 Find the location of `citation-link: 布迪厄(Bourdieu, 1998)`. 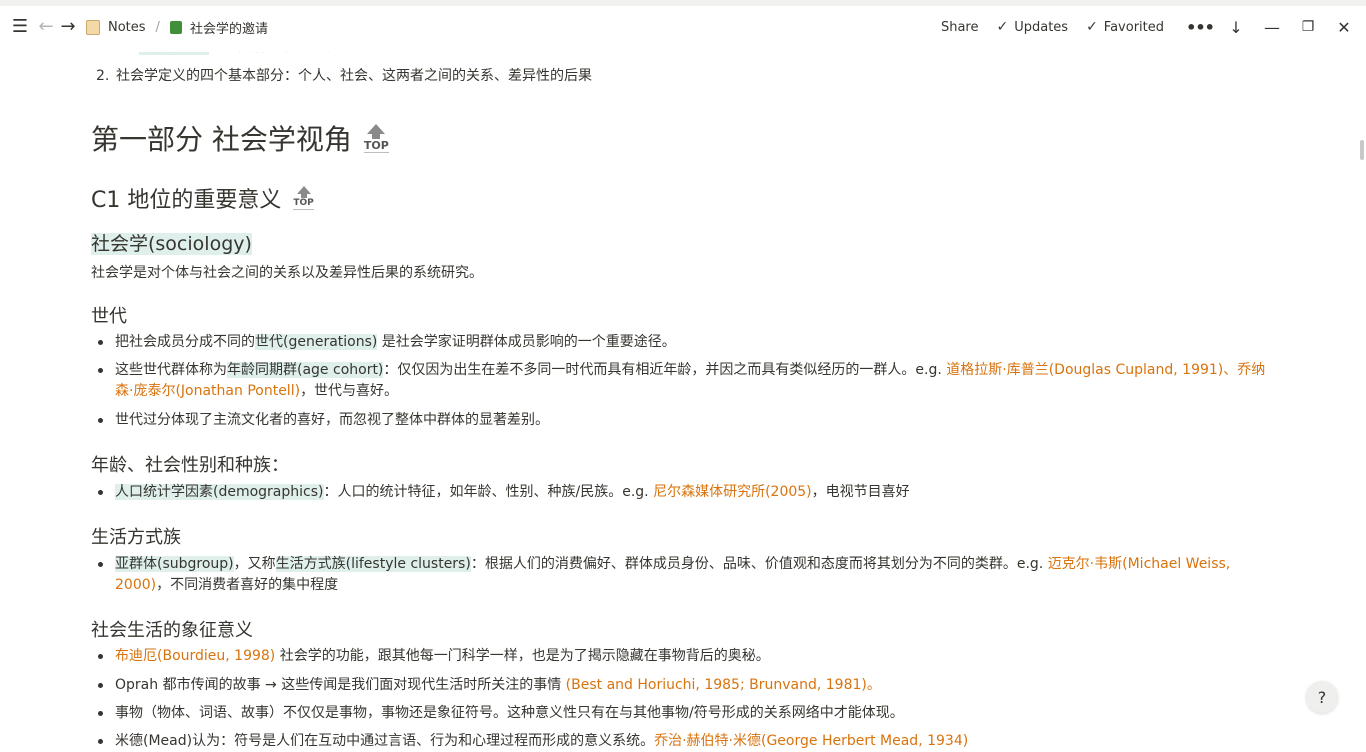

citation-link: 布迪厄(Bourdieu, 1998) is located at coordinates (195, 656).